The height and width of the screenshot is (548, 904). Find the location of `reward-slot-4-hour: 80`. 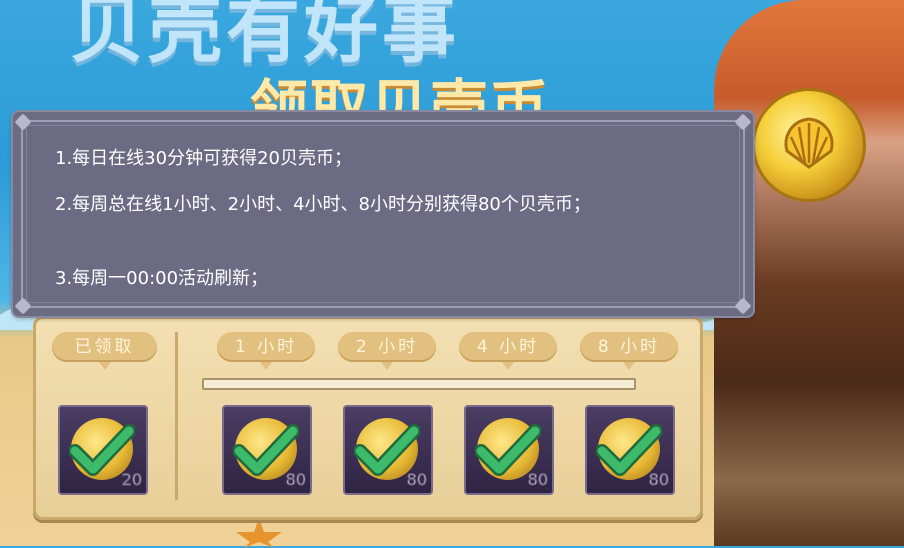

reward-slot-4-hour: 80 is located at coordinates (509, 450).